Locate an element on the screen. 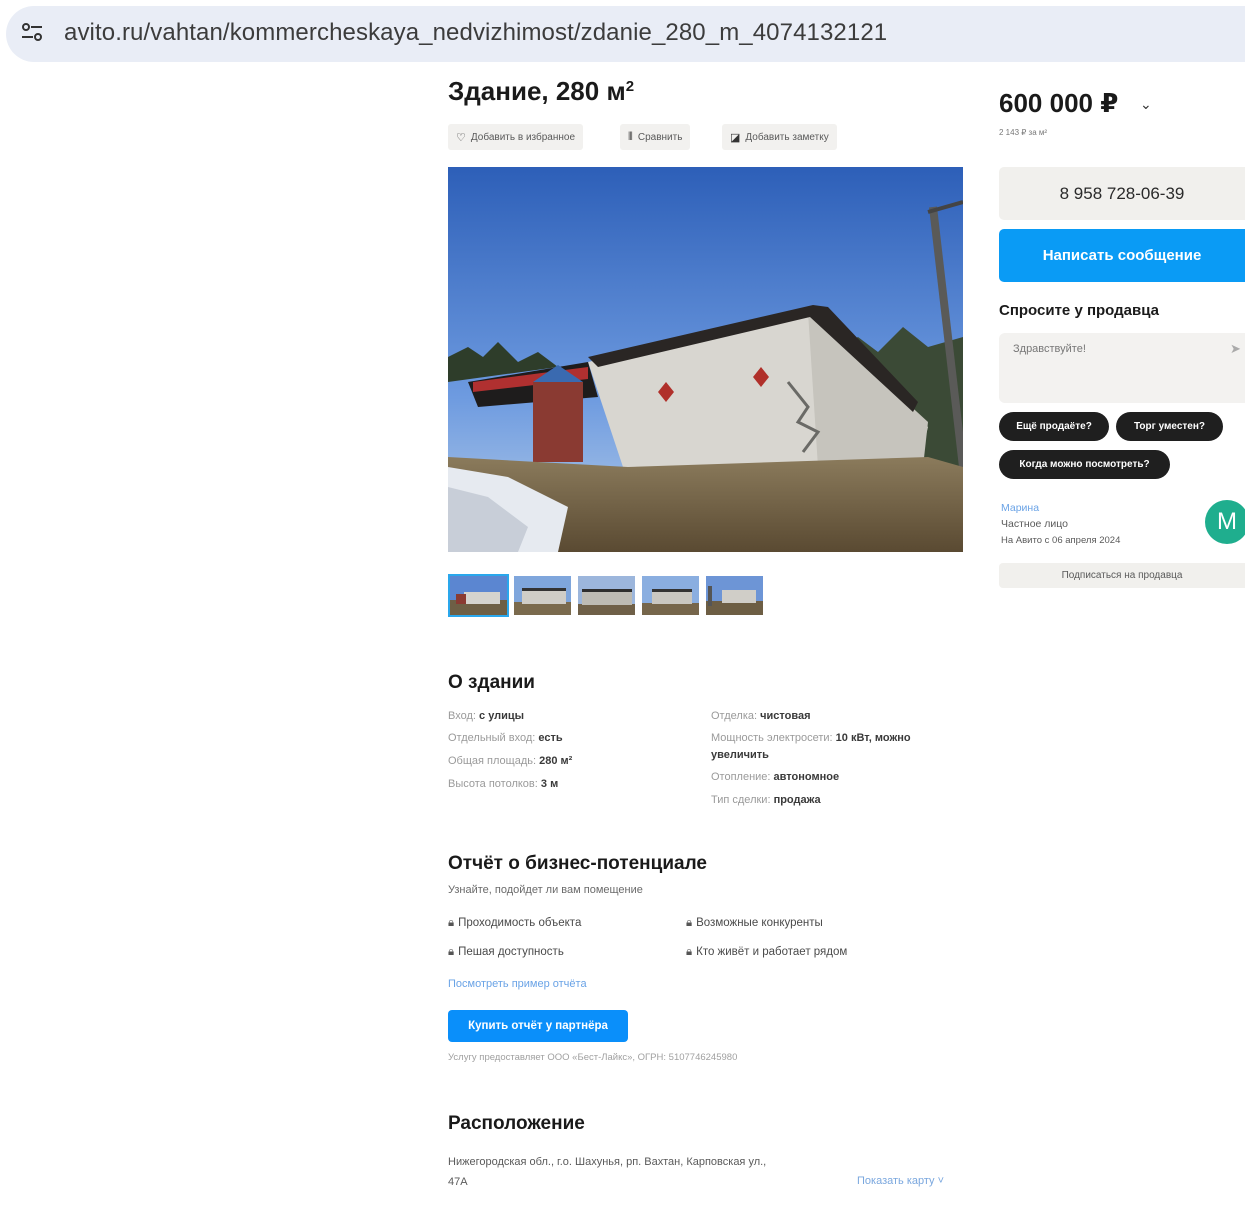 The image size is (1245, 1229). ask-seller-placeholder: Здравствуйте! is located at coordinates (1049, 349).